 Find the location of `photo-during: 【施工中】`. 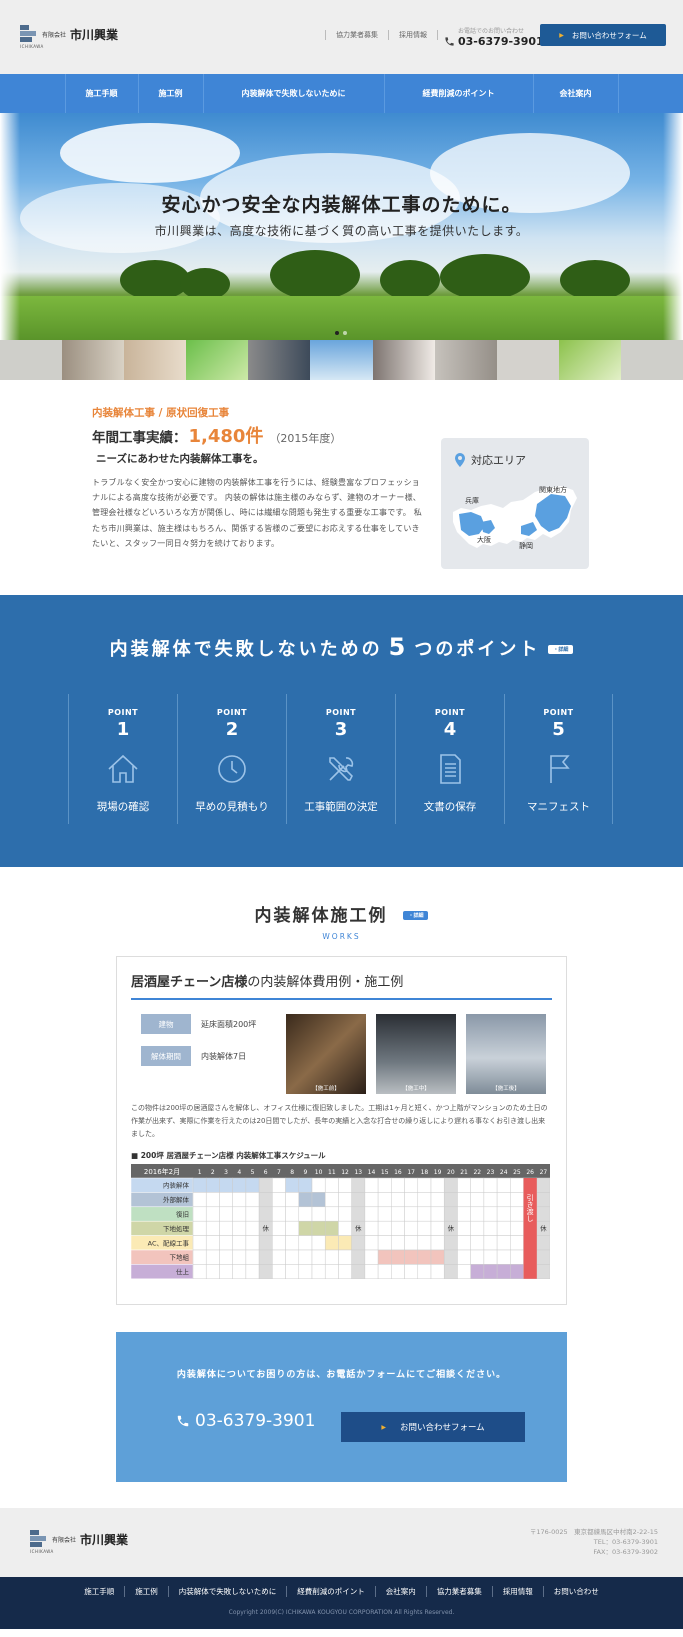

photo-during: 【施工中】 is located at coordinates (416, 1054).